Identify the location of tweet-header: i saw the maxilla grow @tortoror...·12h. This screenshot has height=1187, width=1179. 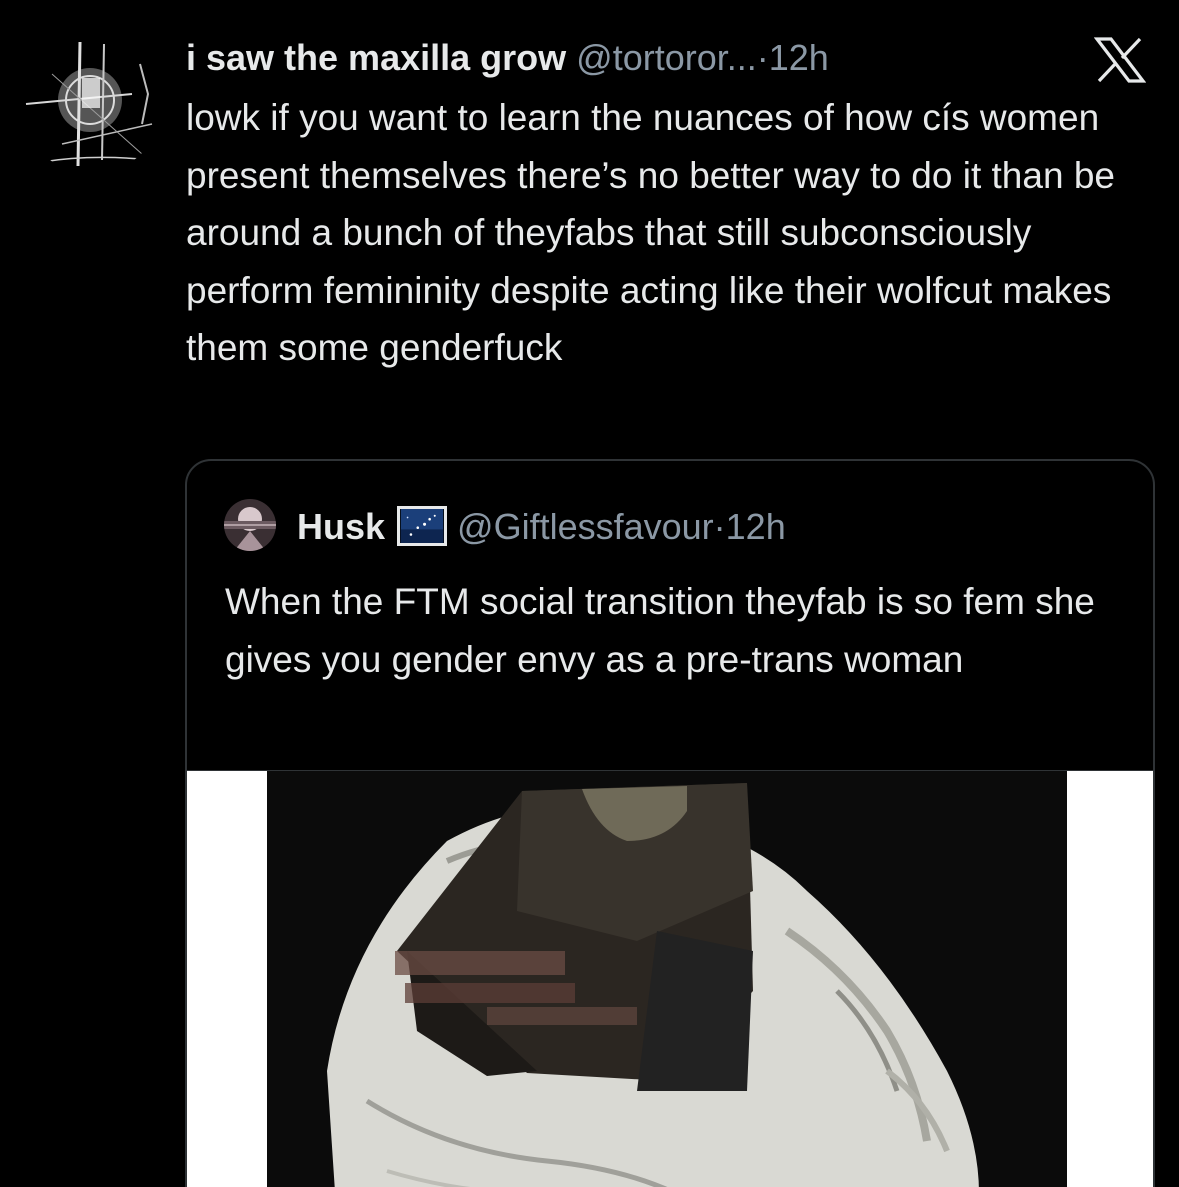
(636, 58).